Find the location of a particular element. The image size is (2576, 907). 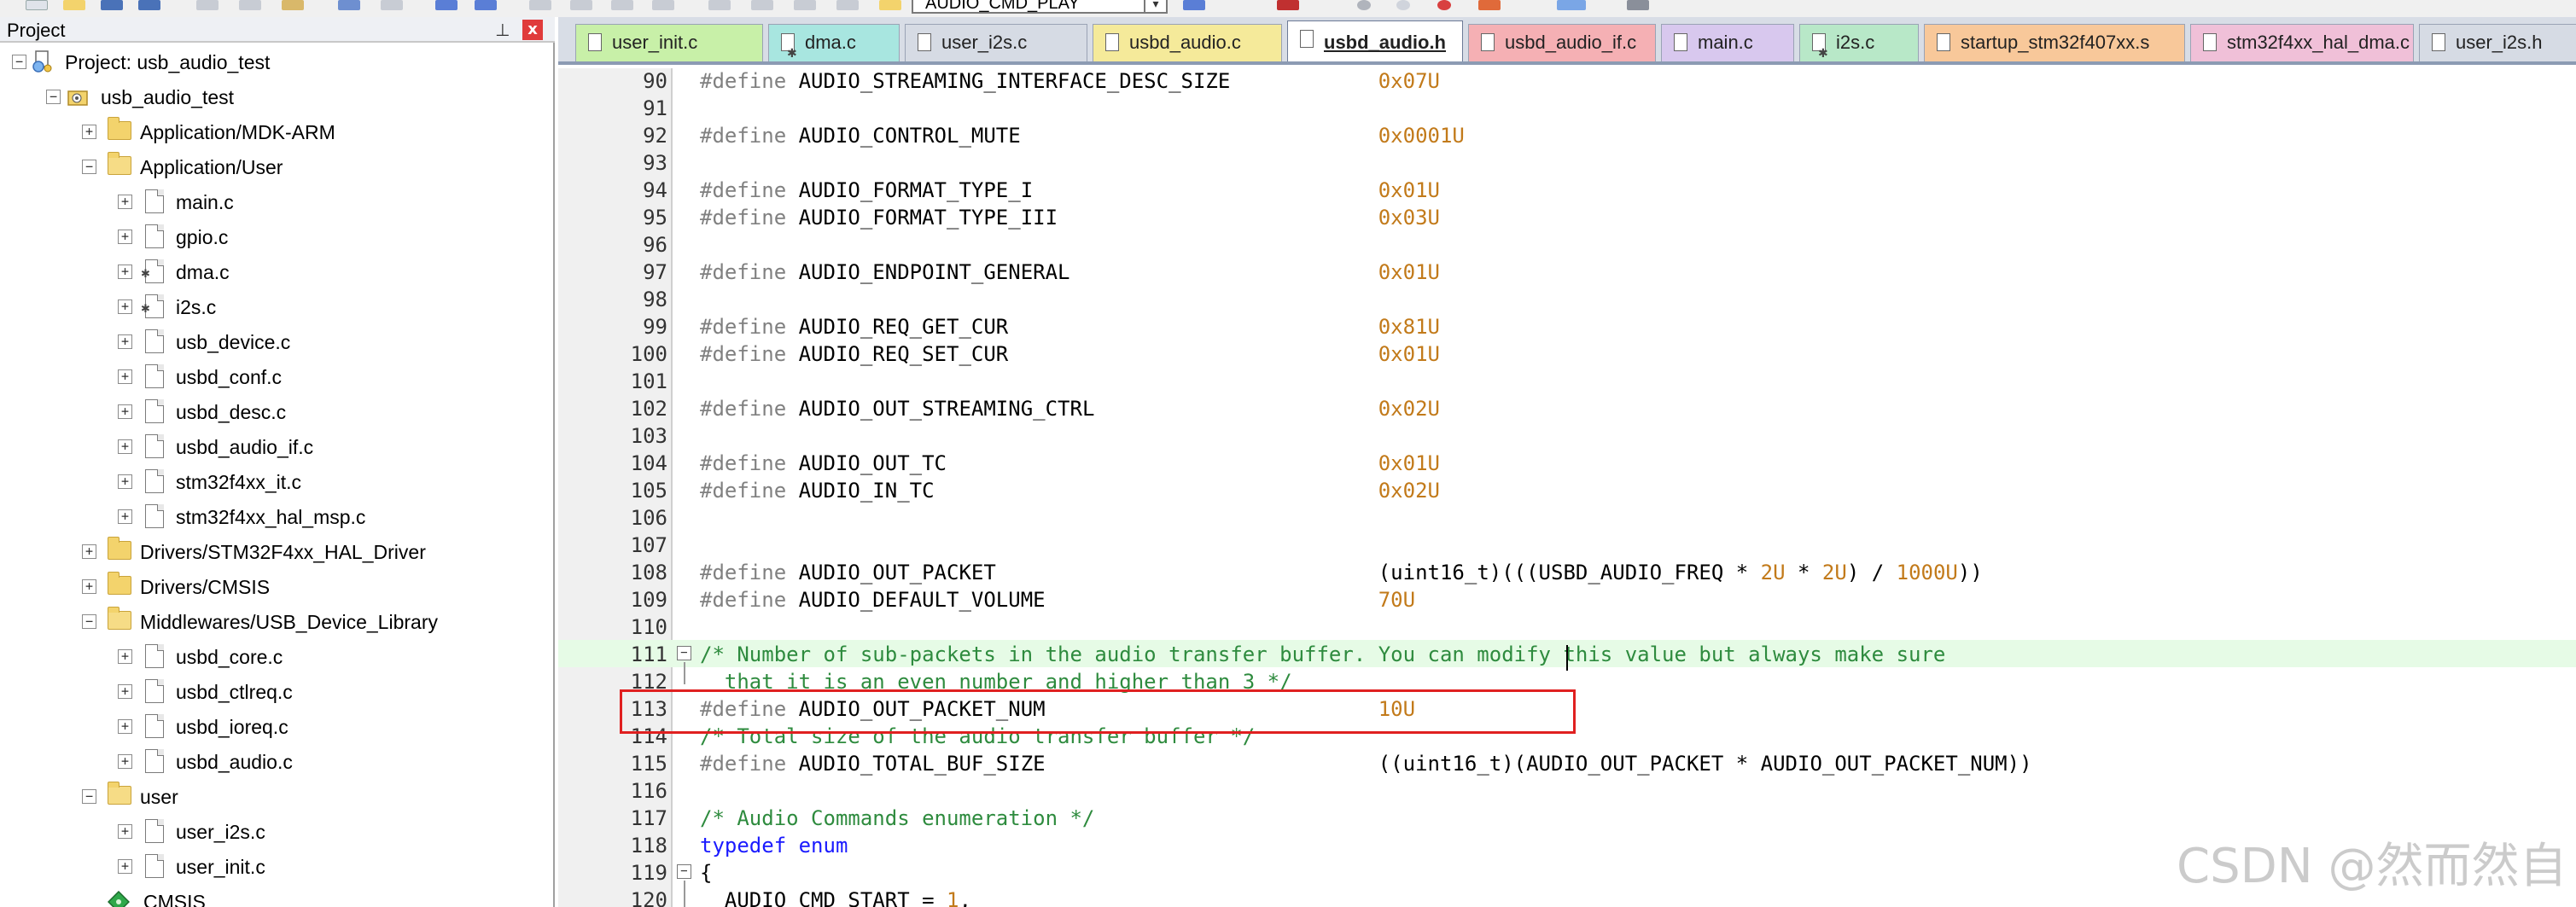

tree-item: + Drivers/STM32F4xx_HAL_Driver is located at coordinates (273, 551).